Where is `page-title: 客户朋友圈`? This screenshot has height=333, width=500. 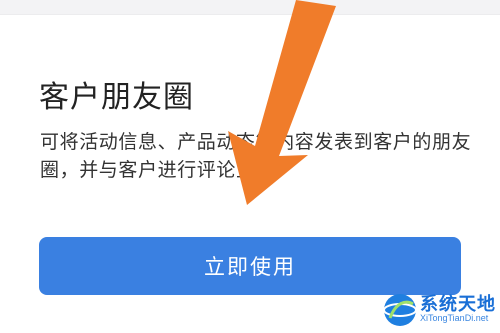
page-title: 客户朋友圈 is located at coordinates (116, 97).